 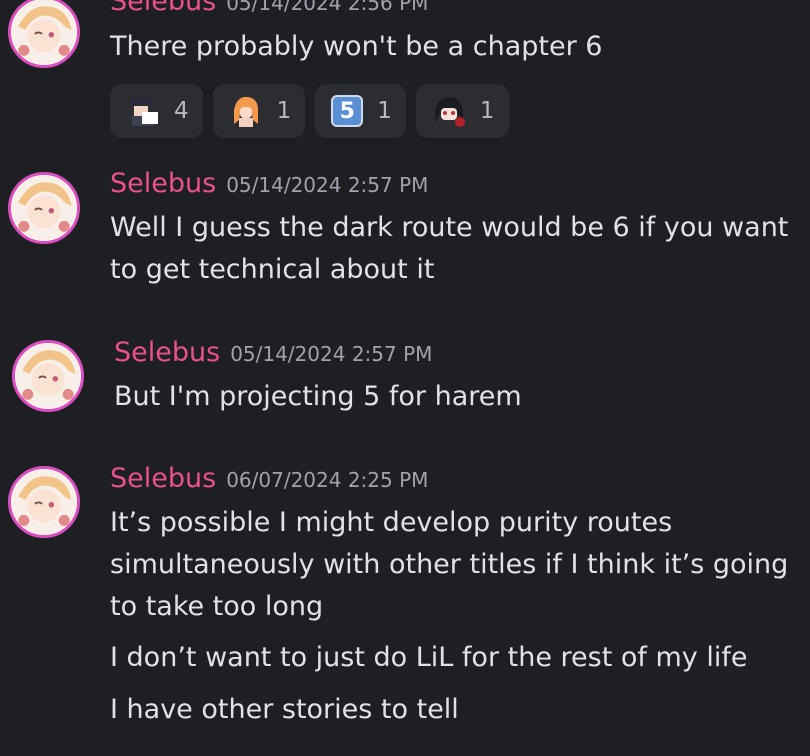 What do you see at coordinates (309, 111) in the screenshot?
I see `reactions-bar: 4 1 5 1 1` at bounding box center [309, 111].